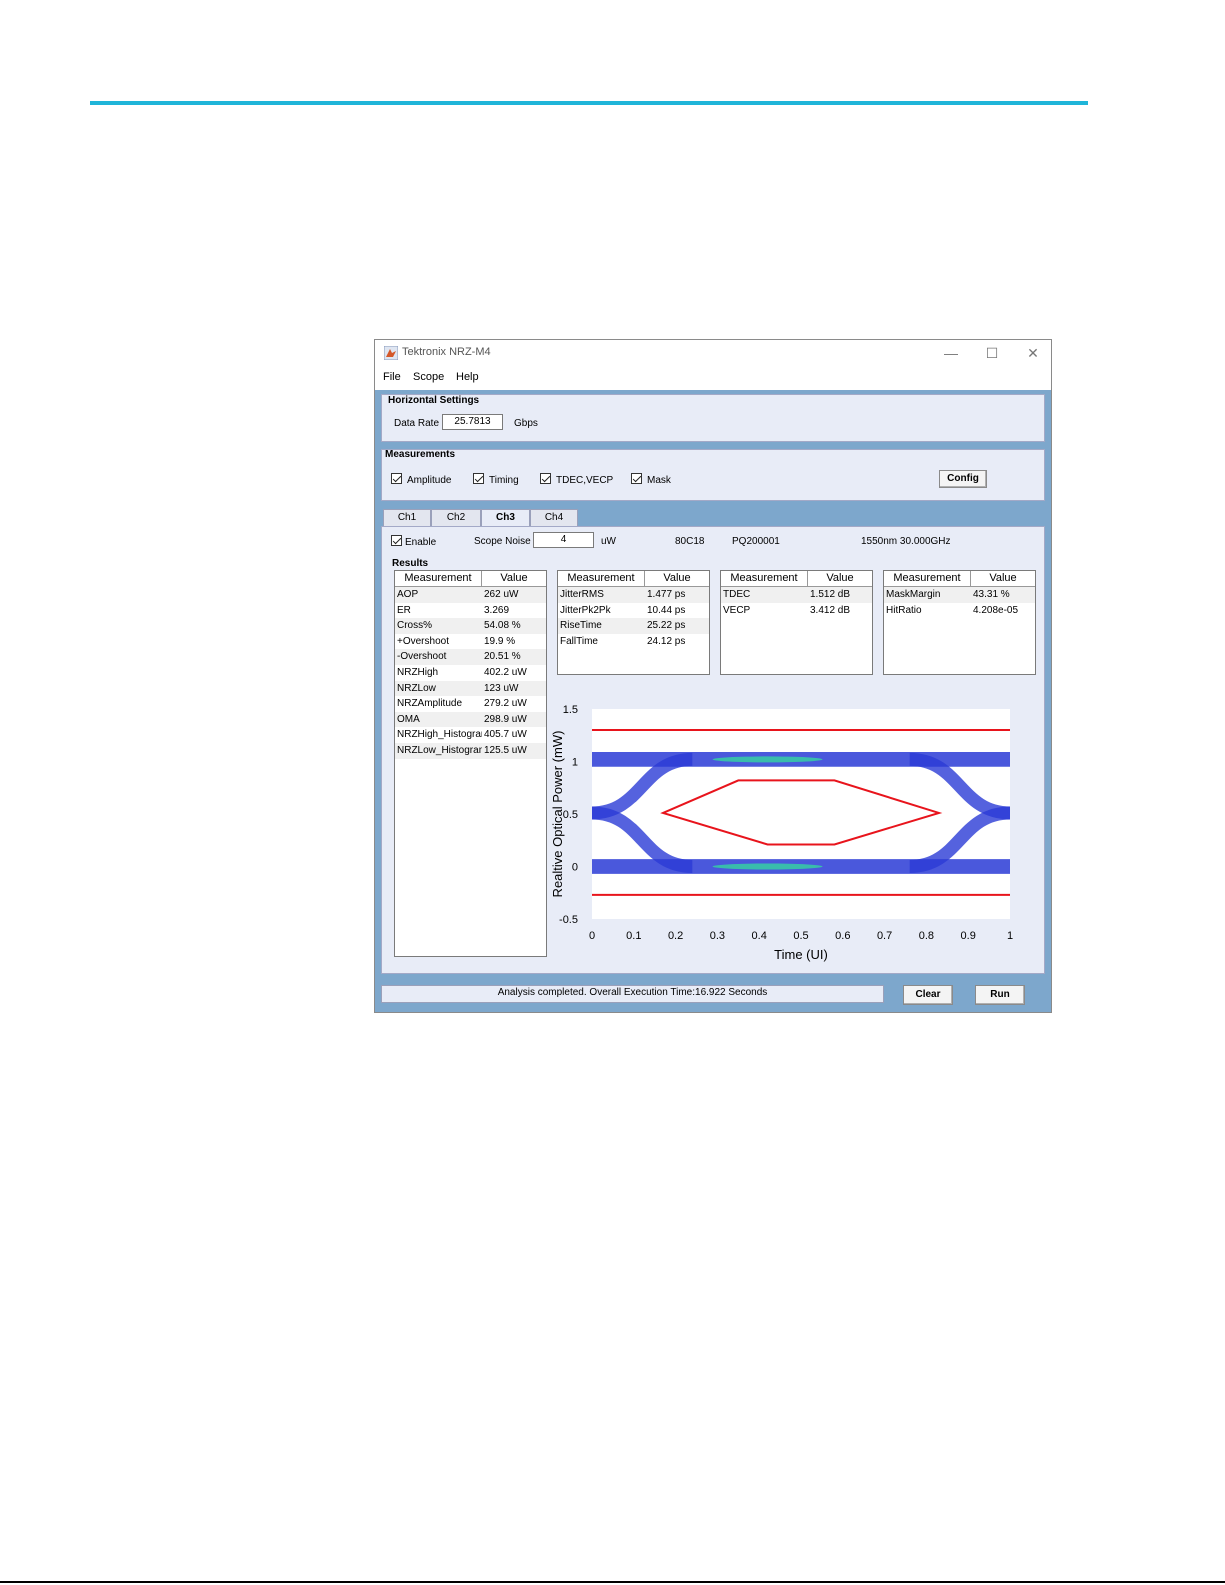  I want to click on value-cell: 125.5 uW, so click(505, 750).